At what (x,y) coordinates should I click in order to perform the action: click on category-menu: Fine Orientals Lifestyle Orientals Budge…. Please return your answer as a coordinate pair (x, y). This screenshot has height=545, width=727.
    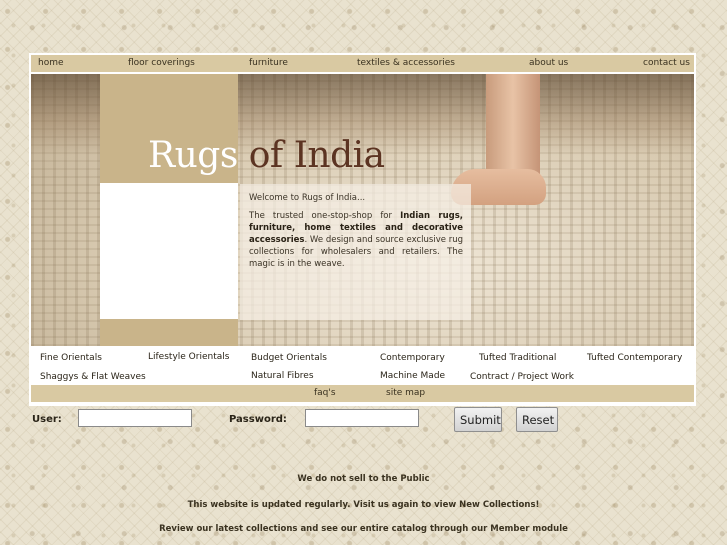
    Looking at the image, I should click on (362, 365).